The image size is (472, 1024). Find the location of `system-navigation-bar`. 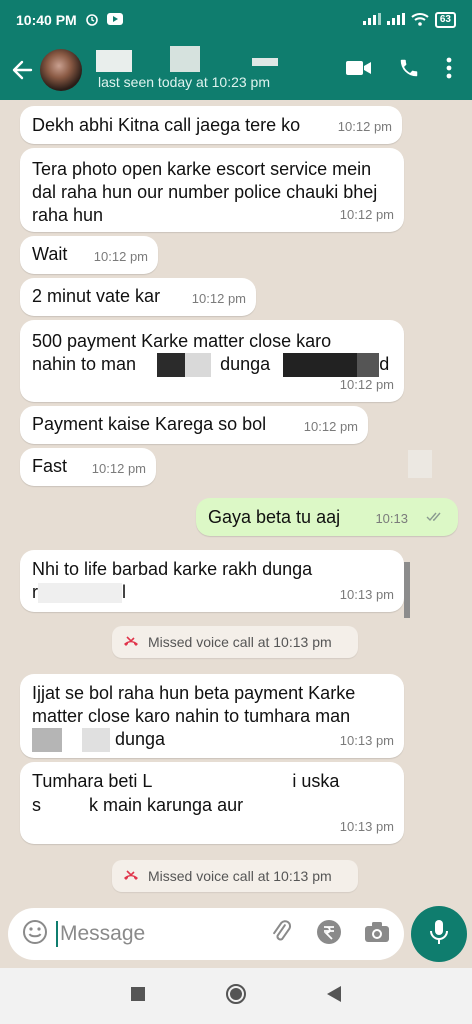

system-navigation-bar is located at coordinates (236, 996).